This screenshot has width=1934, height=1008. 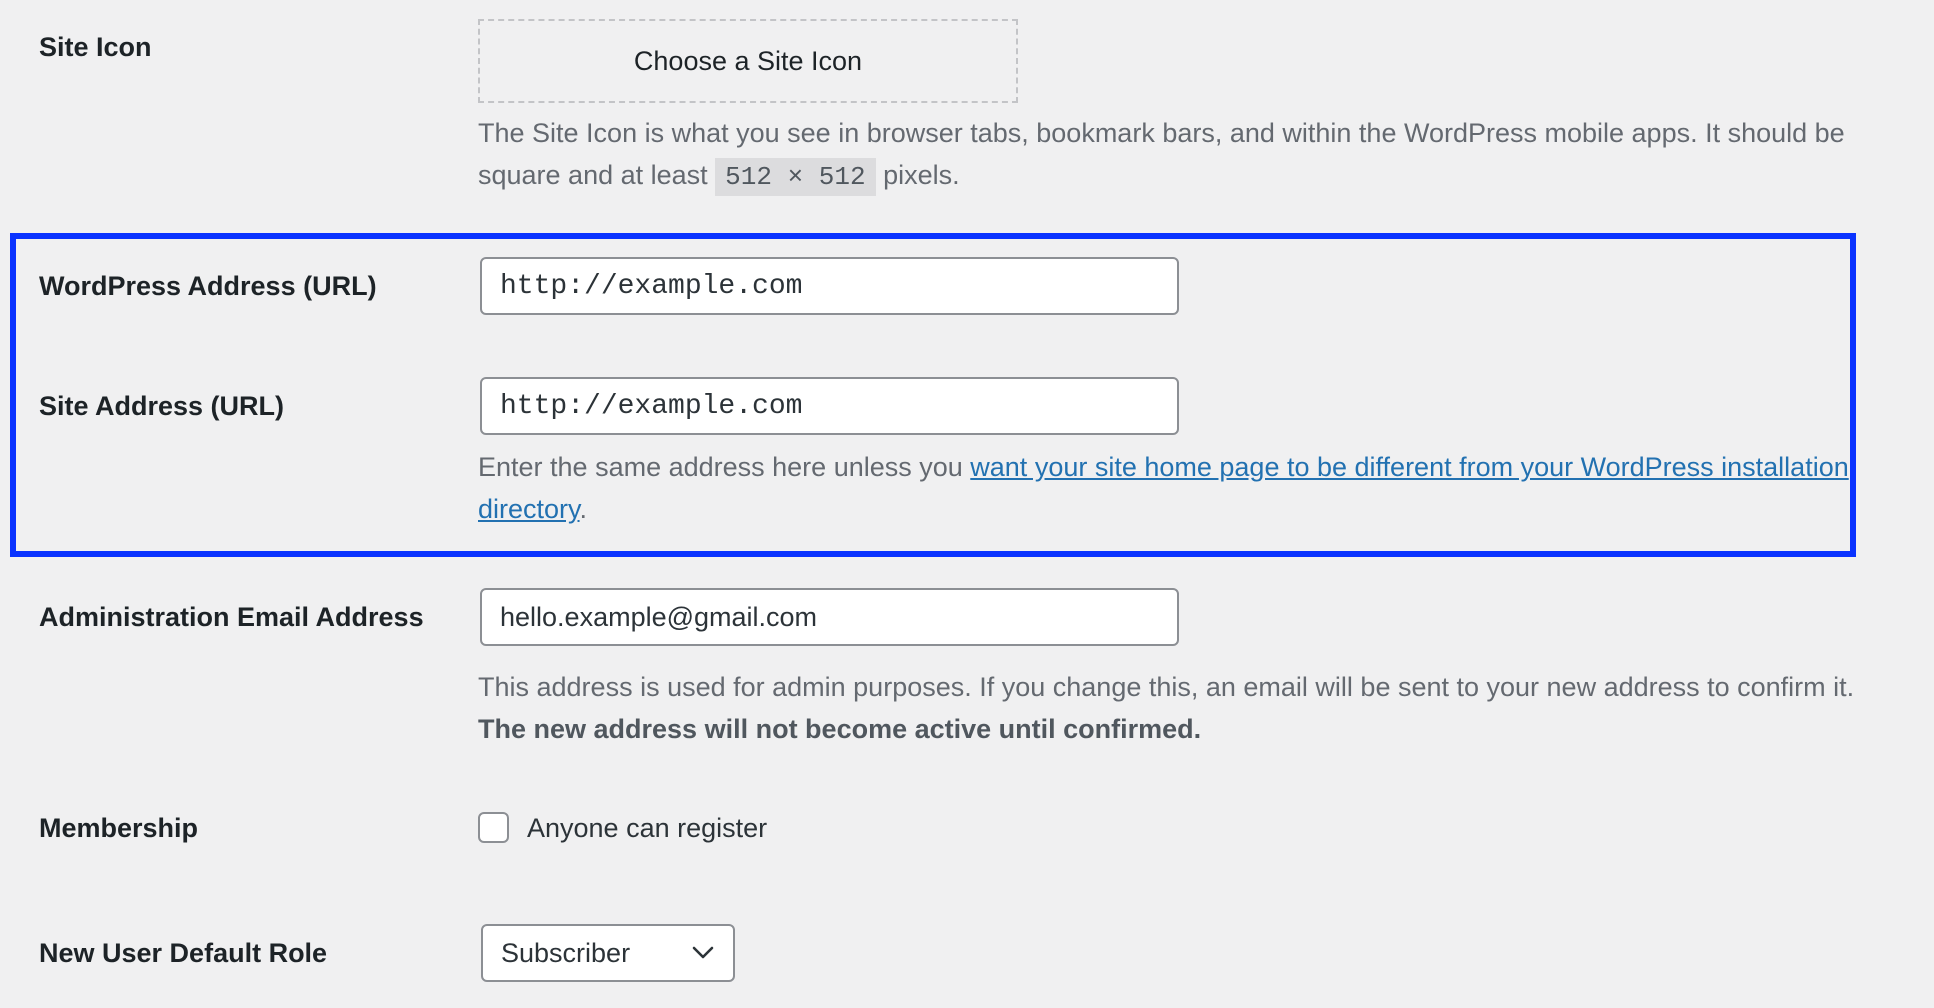 What do you see at coordinates (183, 953) in the screenshot?
I see `default-role-label: New User Default Role` at bounding box center [183, 953].